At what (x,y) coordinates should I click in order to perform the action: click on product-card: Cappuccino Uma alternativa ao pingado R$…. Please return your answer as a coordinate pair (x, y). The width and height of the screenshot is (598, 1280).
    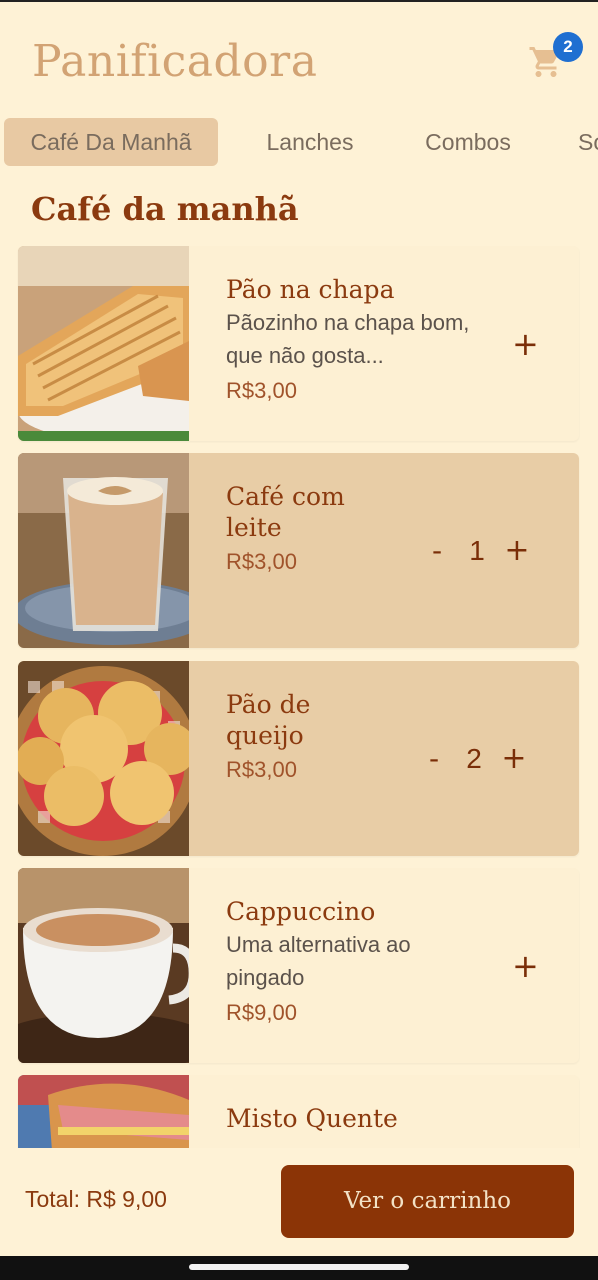
    Looking at the image, I should click on (298, 965).